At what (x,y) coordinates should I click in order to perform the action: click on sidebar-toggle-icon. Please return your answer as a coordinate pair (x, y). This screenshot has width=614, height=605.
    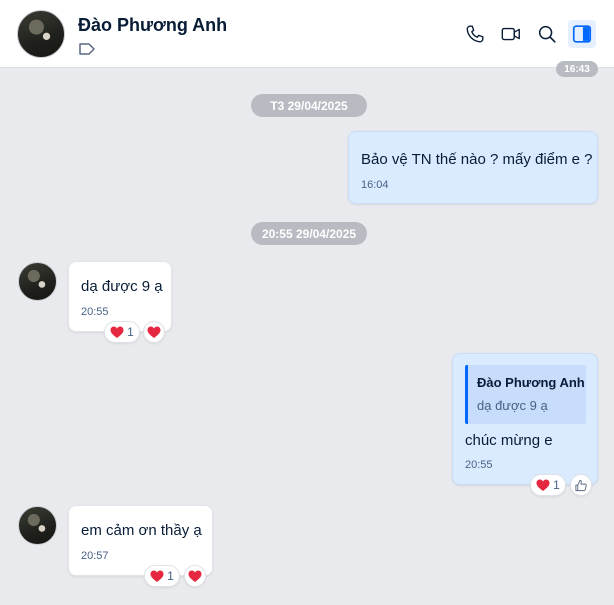
    Looking at the image, I should click on (582, 34).